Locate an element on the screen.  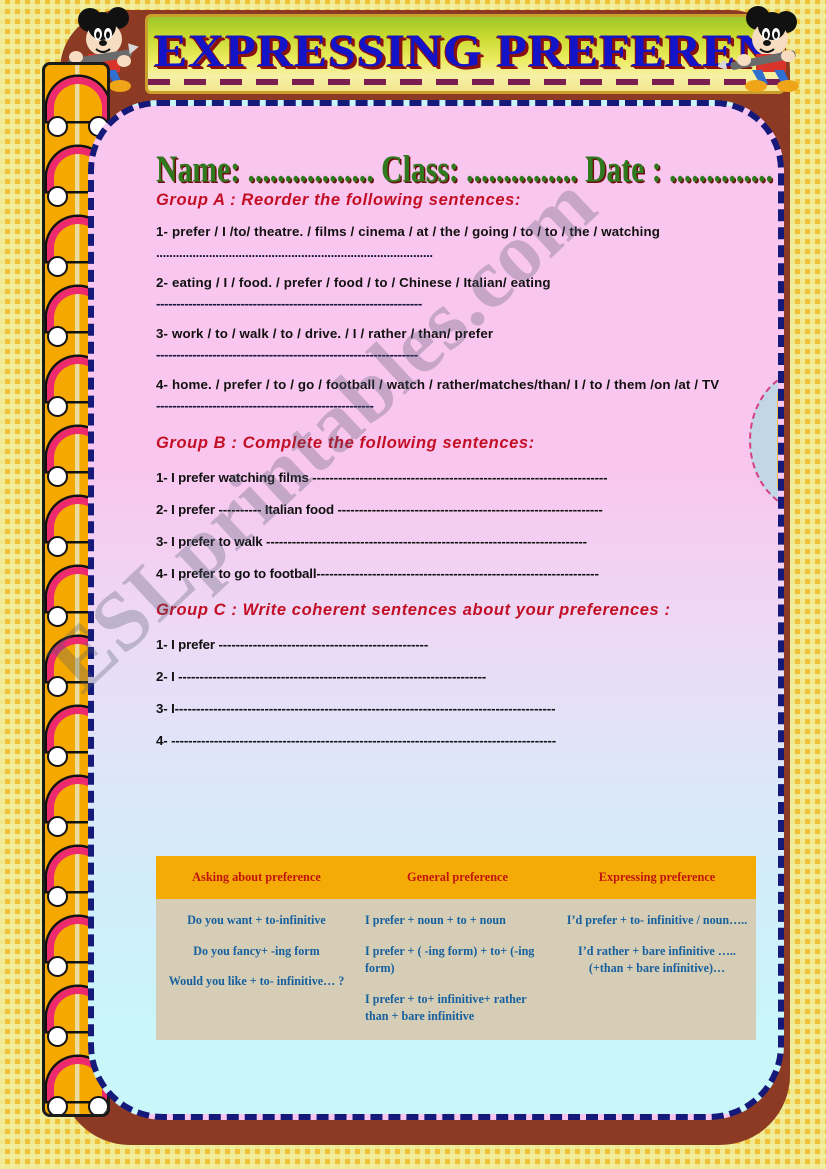
table-header-general: General preference is located at coordinates (457, 877).